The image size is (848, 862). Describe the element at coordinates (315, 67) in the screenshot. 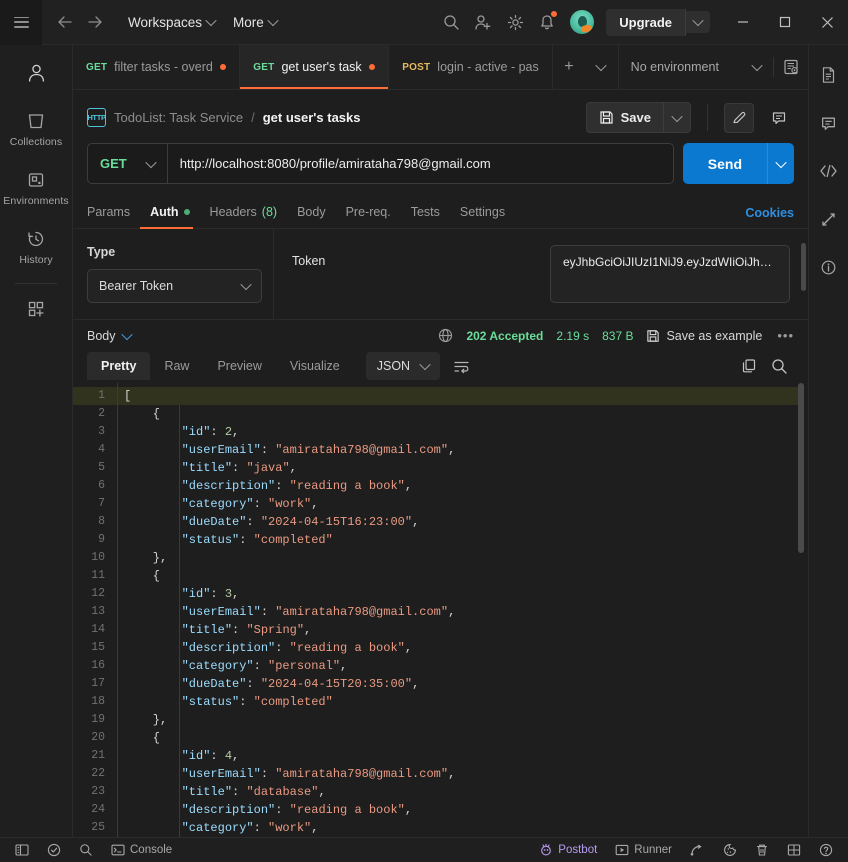

I see `request-tab-active: GET get user's tasks` at that location.